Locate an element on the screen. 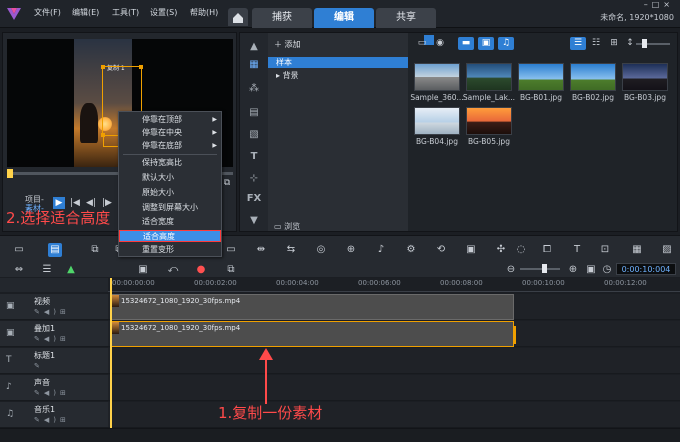 The image size is (680, 442). mask-icon: ▣ is located at coordinates (471, 250).